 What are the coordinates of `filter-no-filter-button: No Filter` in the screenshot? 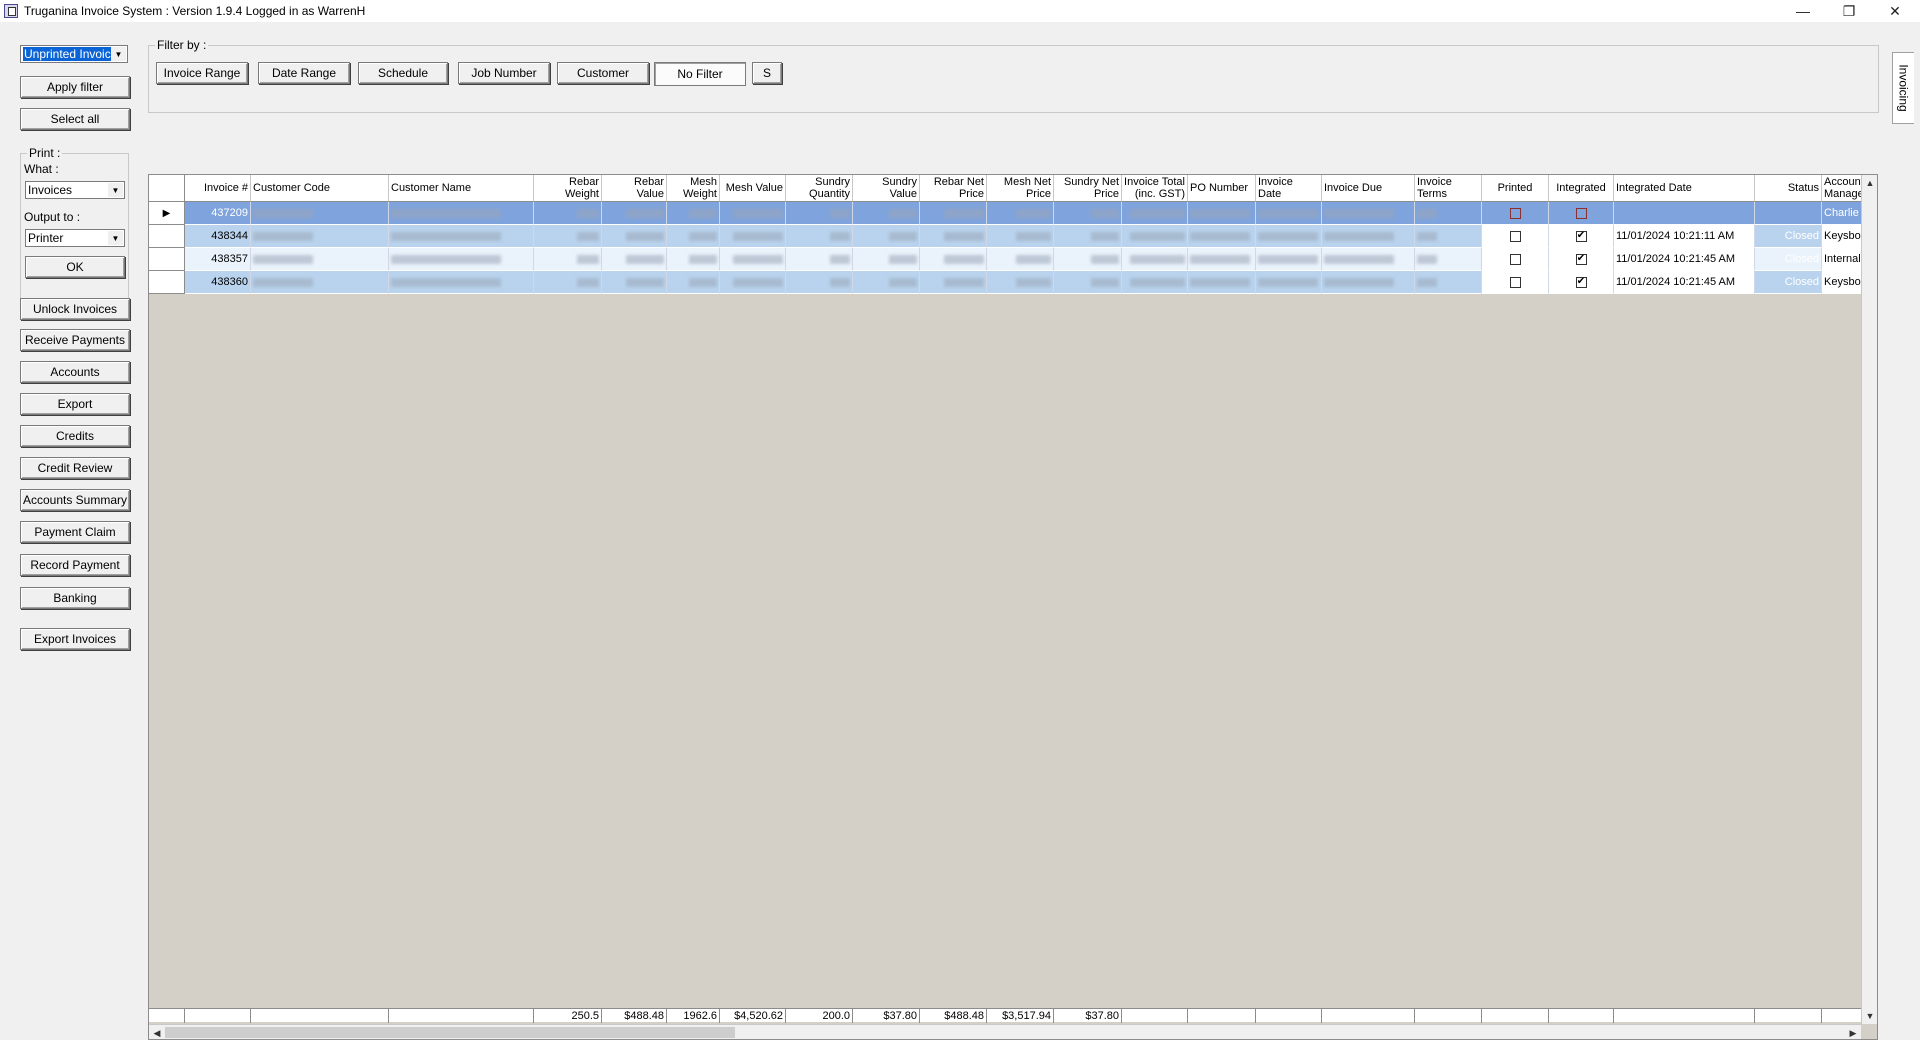 It's located at (700, 74).